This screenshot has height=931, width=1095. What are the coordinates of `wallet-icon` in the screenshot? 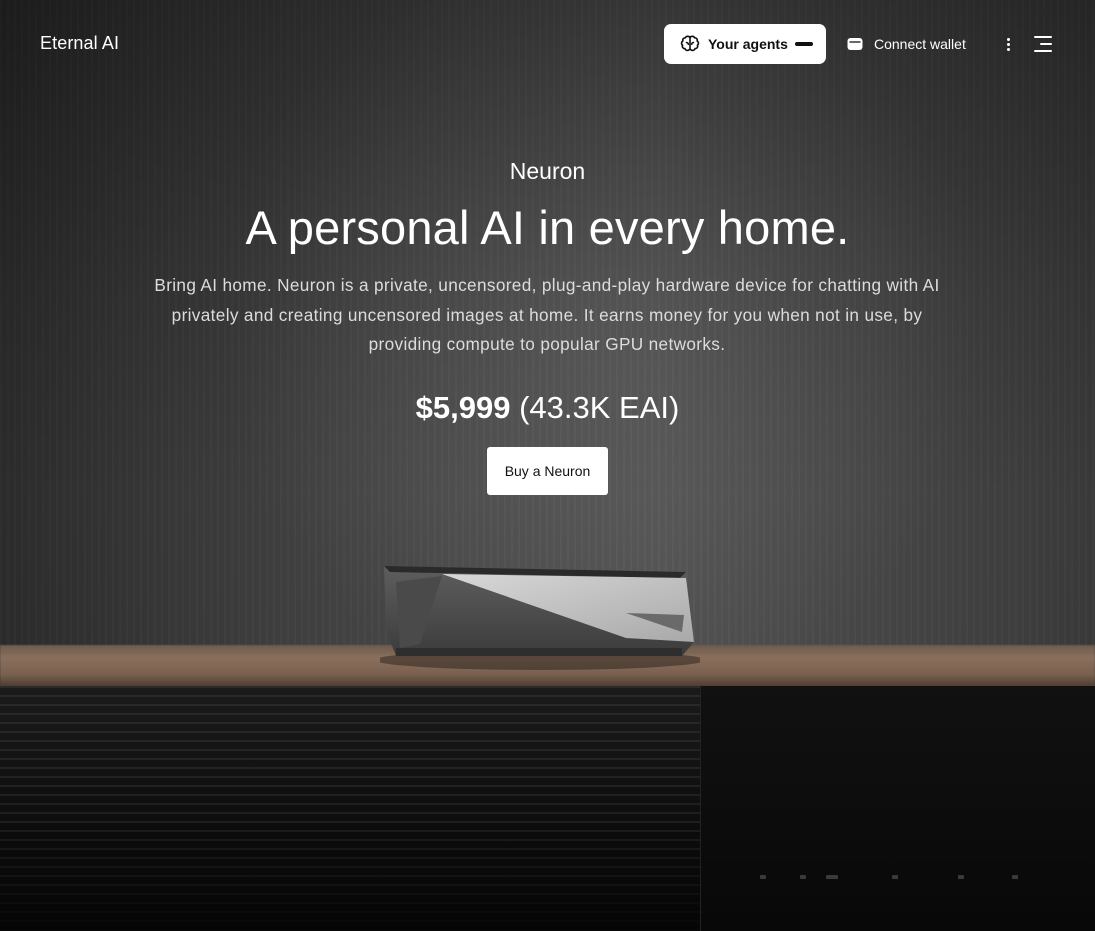 It's located at (855, 44).